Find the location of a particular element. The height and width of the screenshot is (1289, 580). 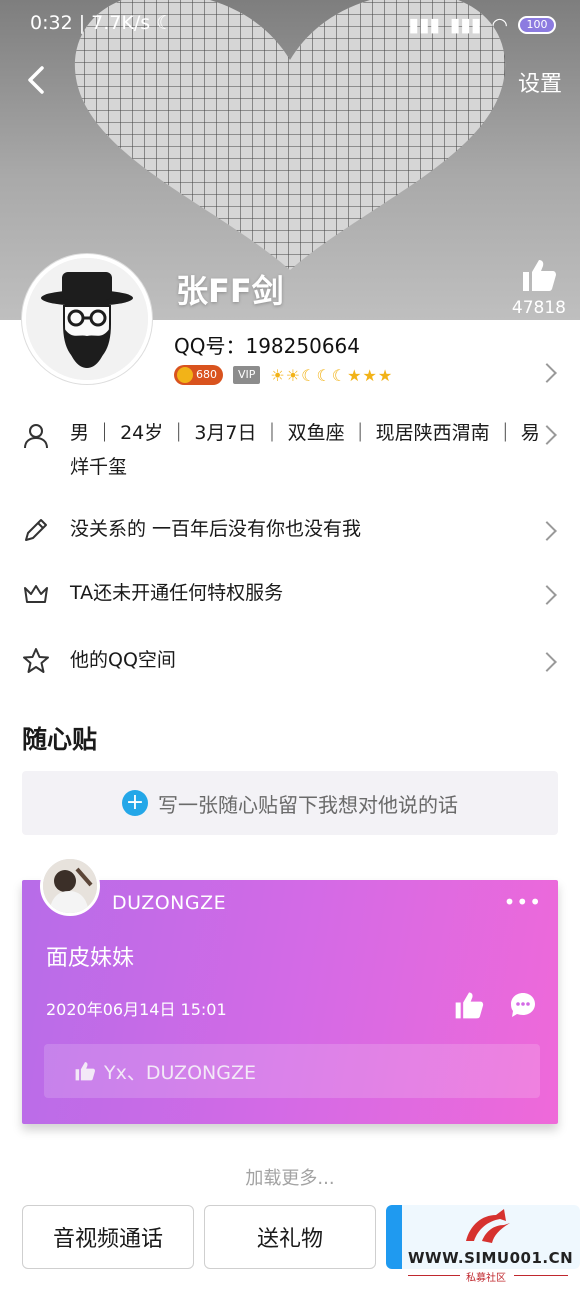

settings-button: 设置 is located at coordinates (540, 82).